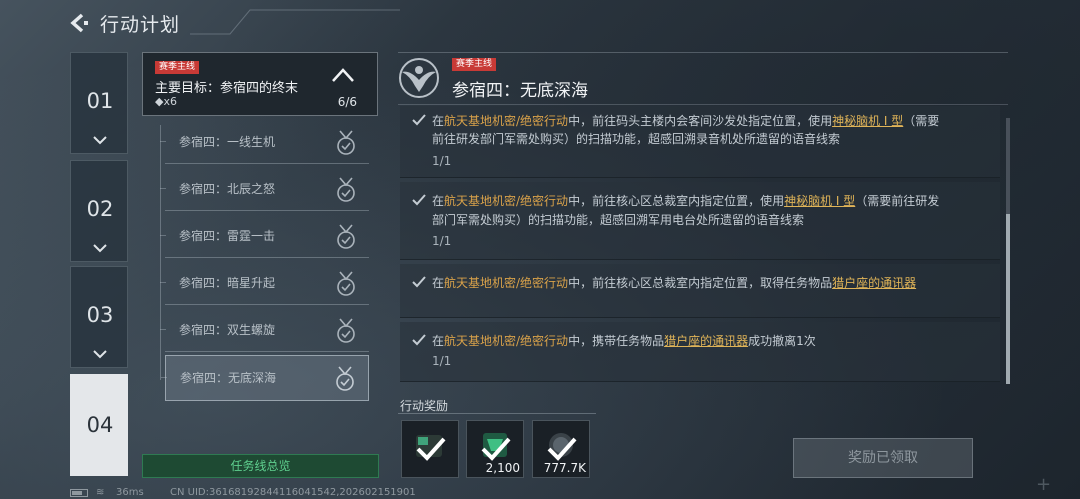  Describe the element at coordinates (883, 458) in the screenshot. I see `reward-claimed-button: 奖励已领取` at that location.